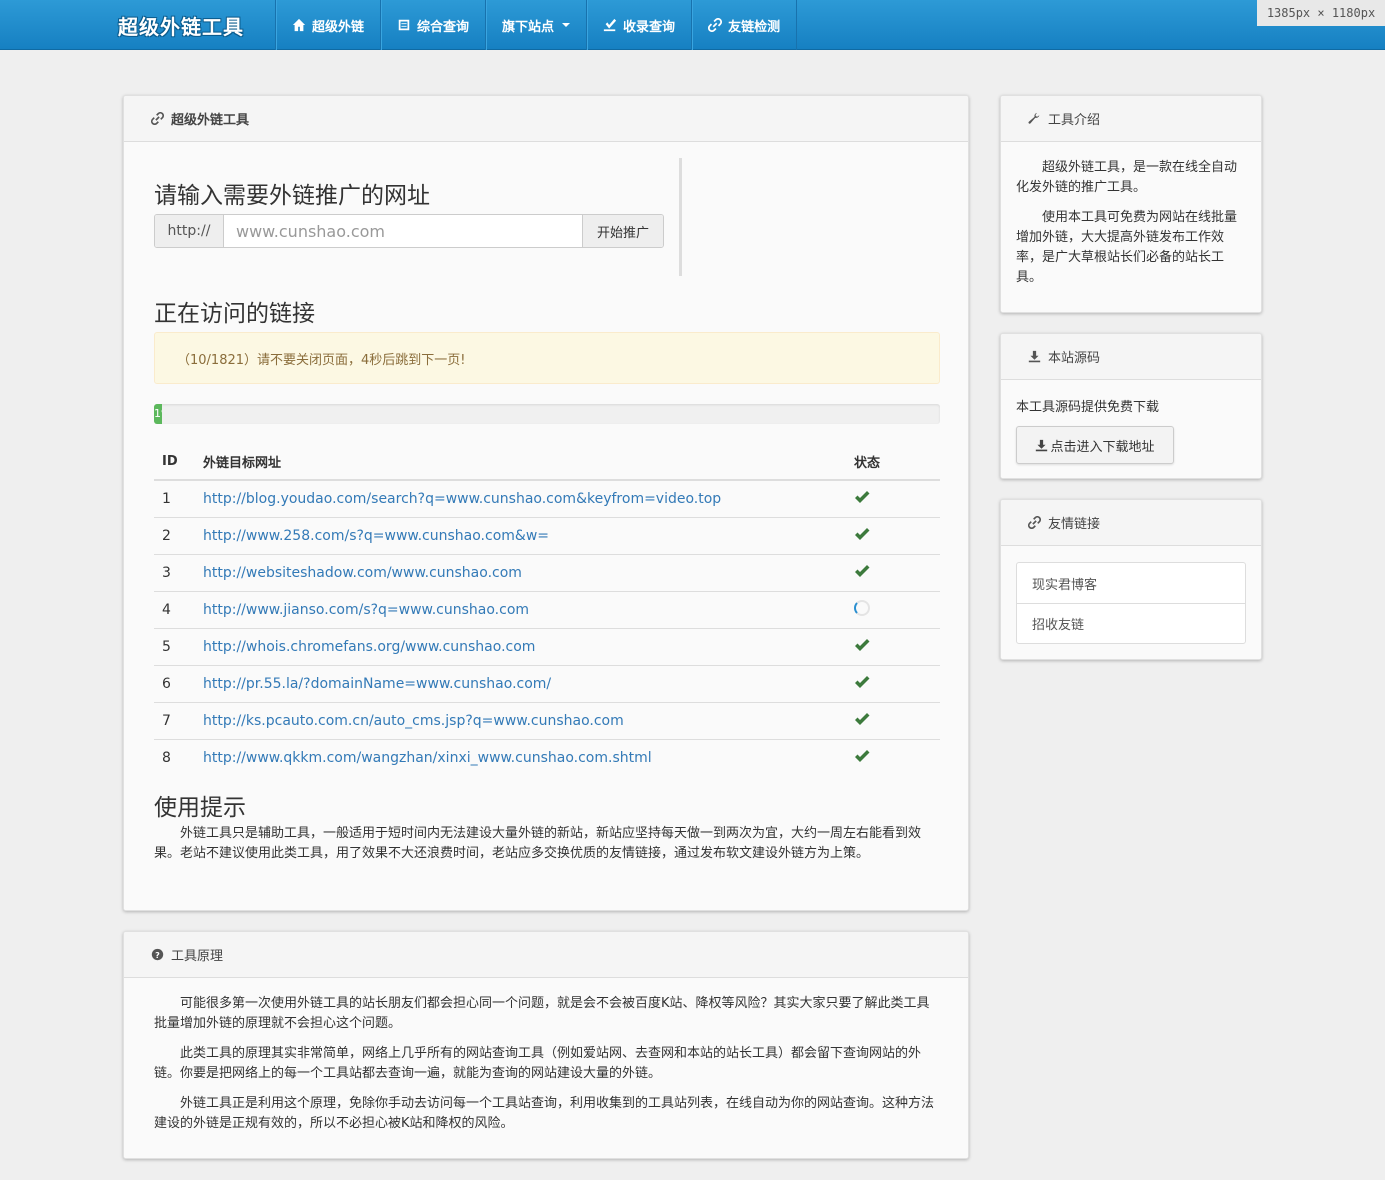 The height and width of the screenshot is (1180, 1385). I want to click on nav-item-query: 综合查询, so click(432, 25).